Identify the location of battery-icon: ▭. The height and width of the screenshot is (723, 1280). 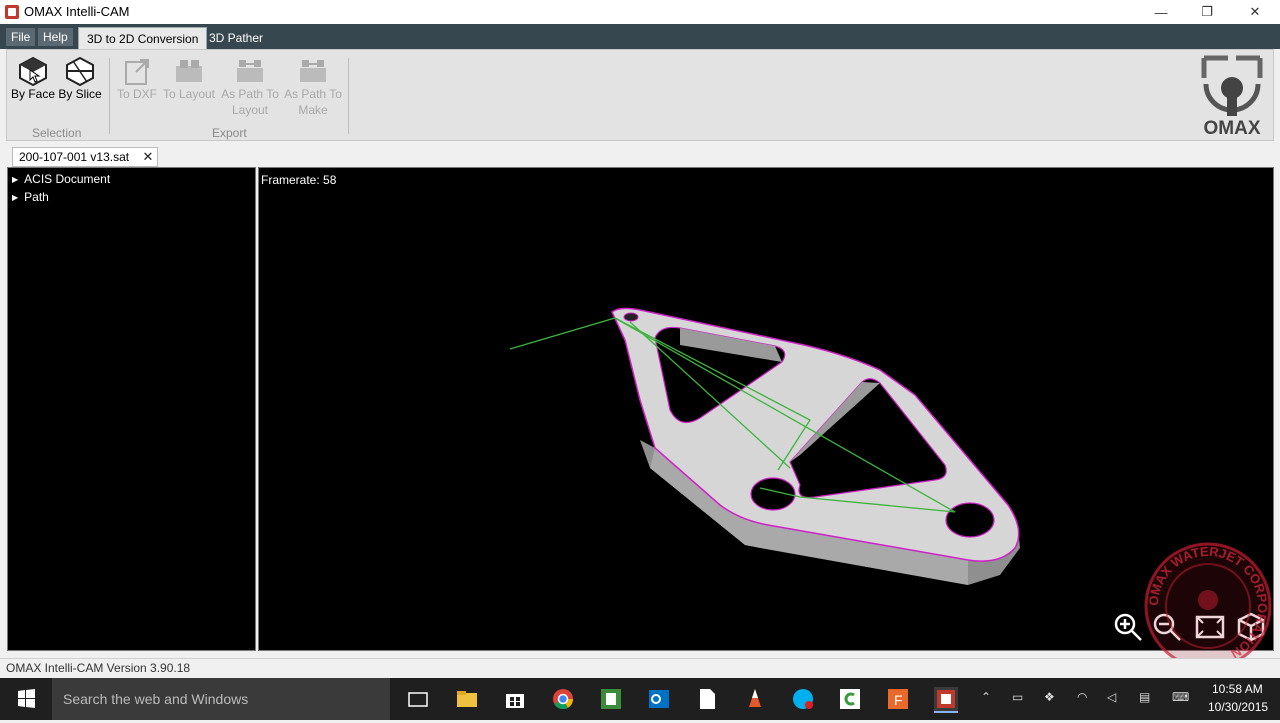
(1017, 697).